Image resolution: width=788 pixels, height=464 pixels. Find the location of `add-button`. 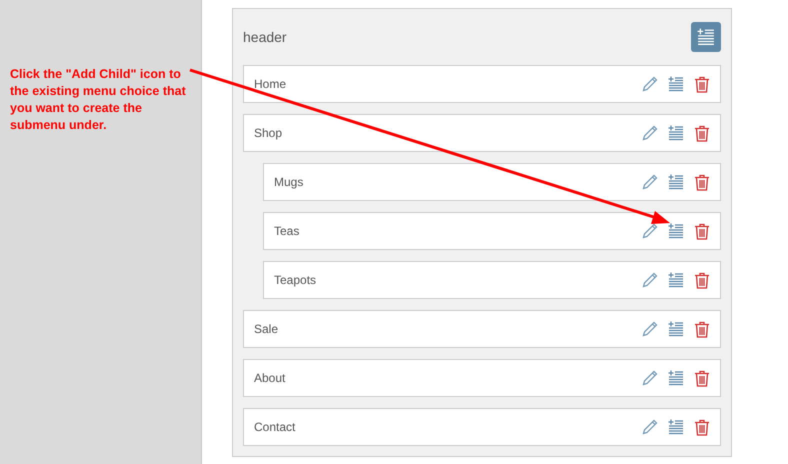

add-button is located at coordinates (706, 37).